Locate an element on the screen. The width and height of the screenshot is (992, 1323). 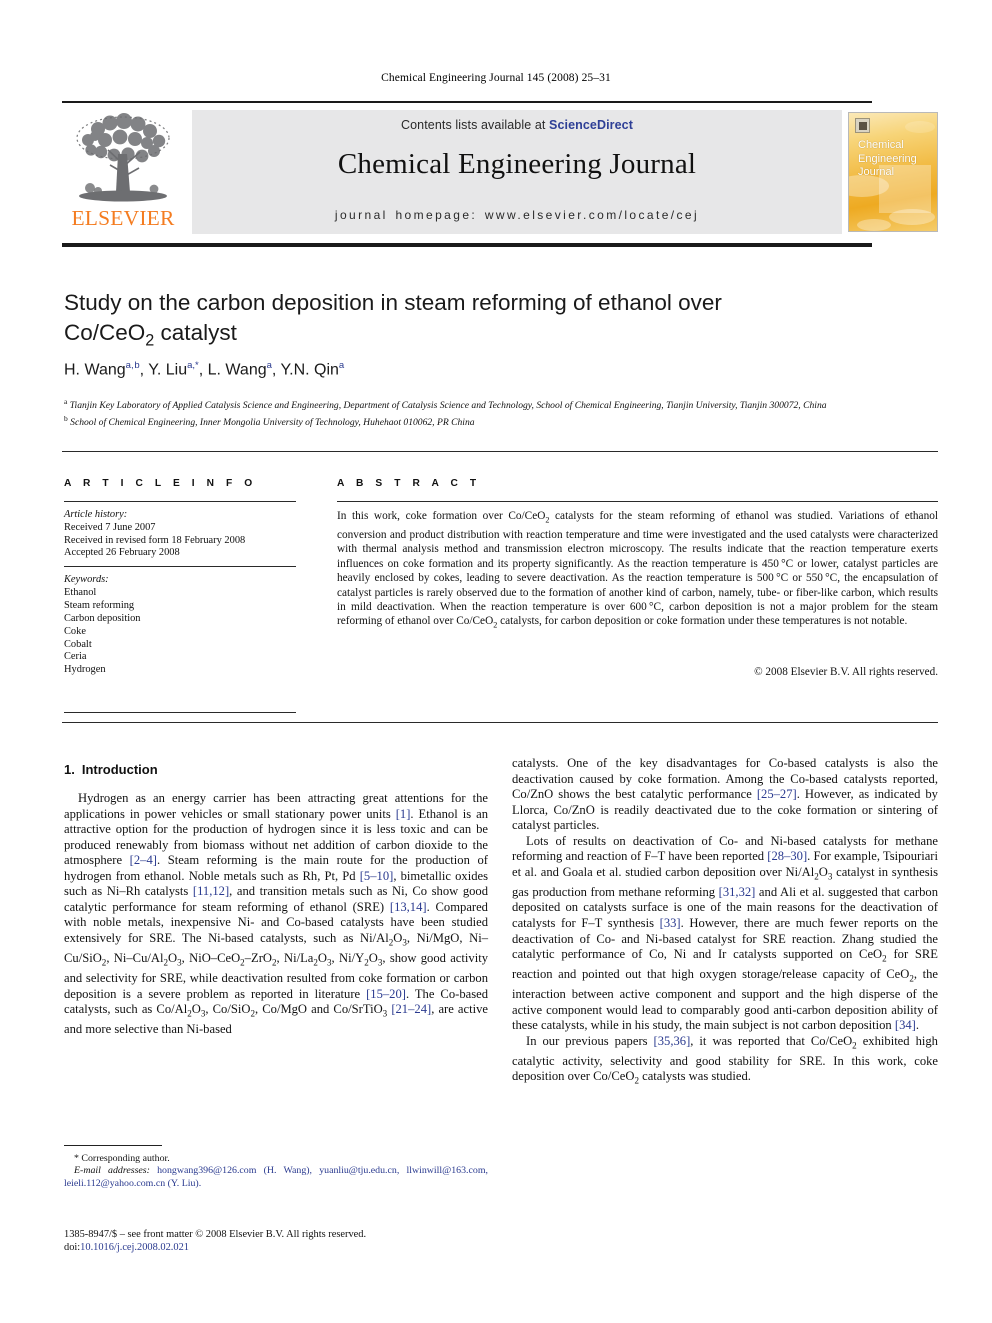
article-history-label: Article history: is located at coordinates (96, 514).